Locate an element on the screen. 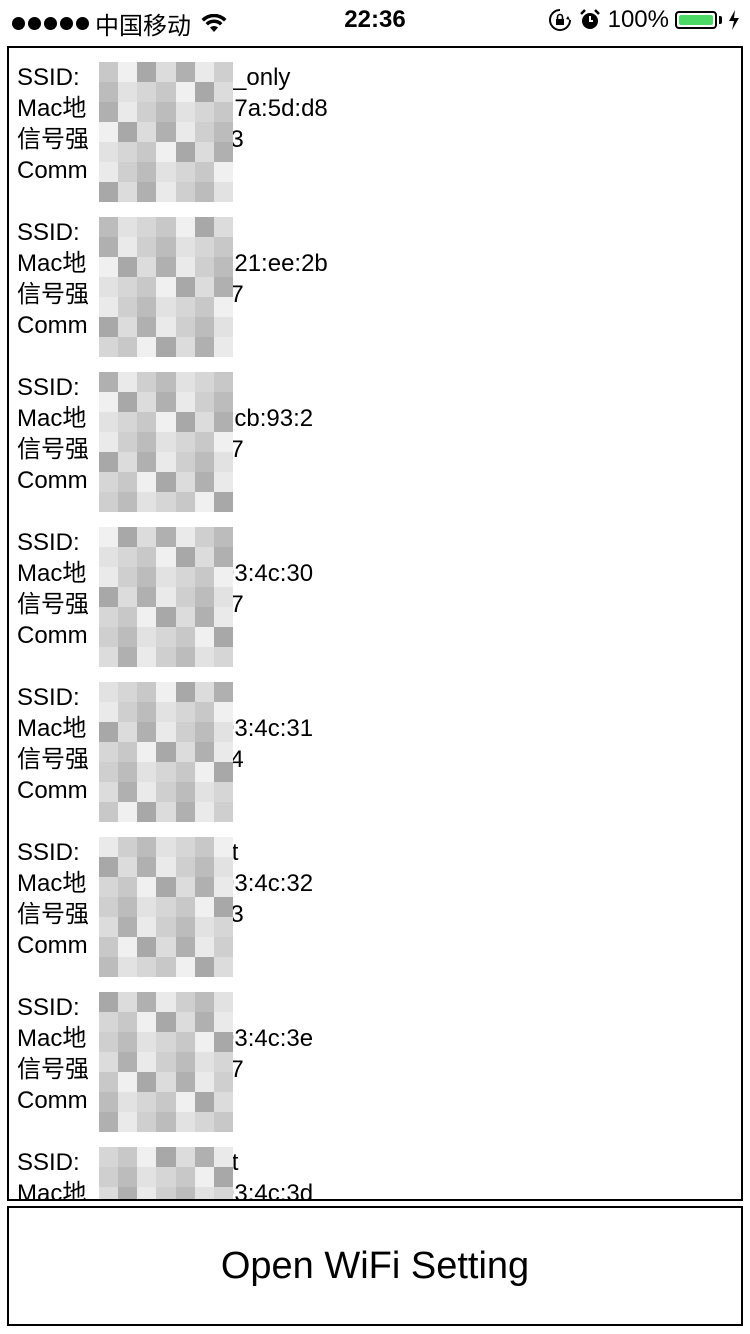 This screenshot has height=1334, width=750. list-item: SSID:Mac地9:21:ee:2b信号强57Comm is located at coordinates (172, 287).